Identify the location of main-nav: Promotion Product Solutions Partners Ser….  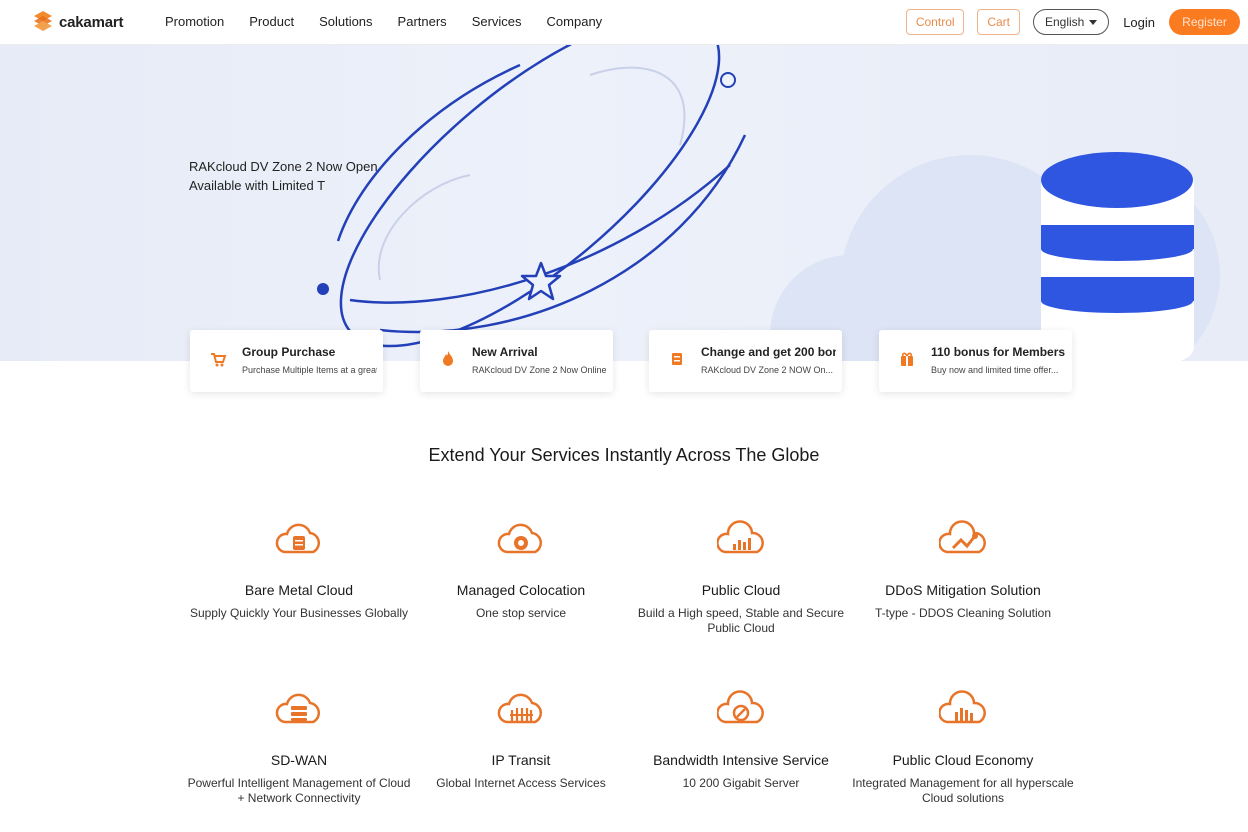
(396, 21).